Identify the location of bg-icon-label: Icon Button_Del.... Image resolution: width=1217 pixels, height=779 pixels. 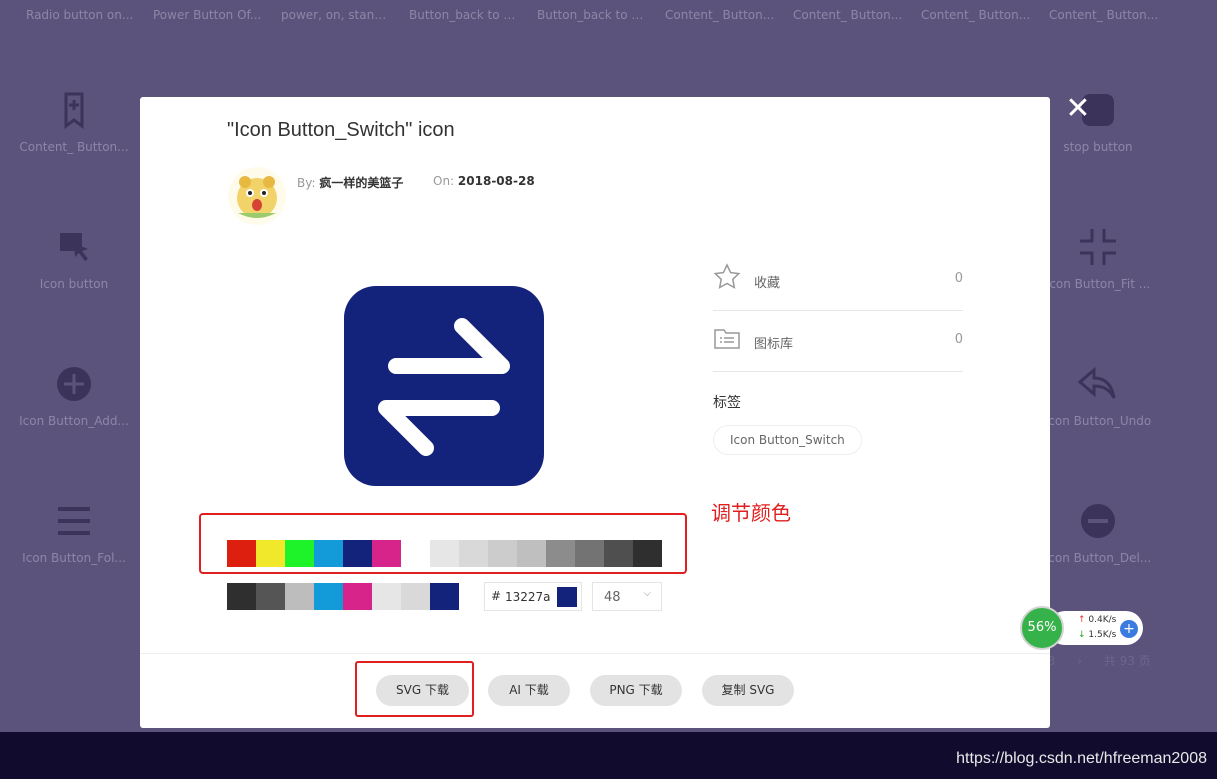
(1098, 558).